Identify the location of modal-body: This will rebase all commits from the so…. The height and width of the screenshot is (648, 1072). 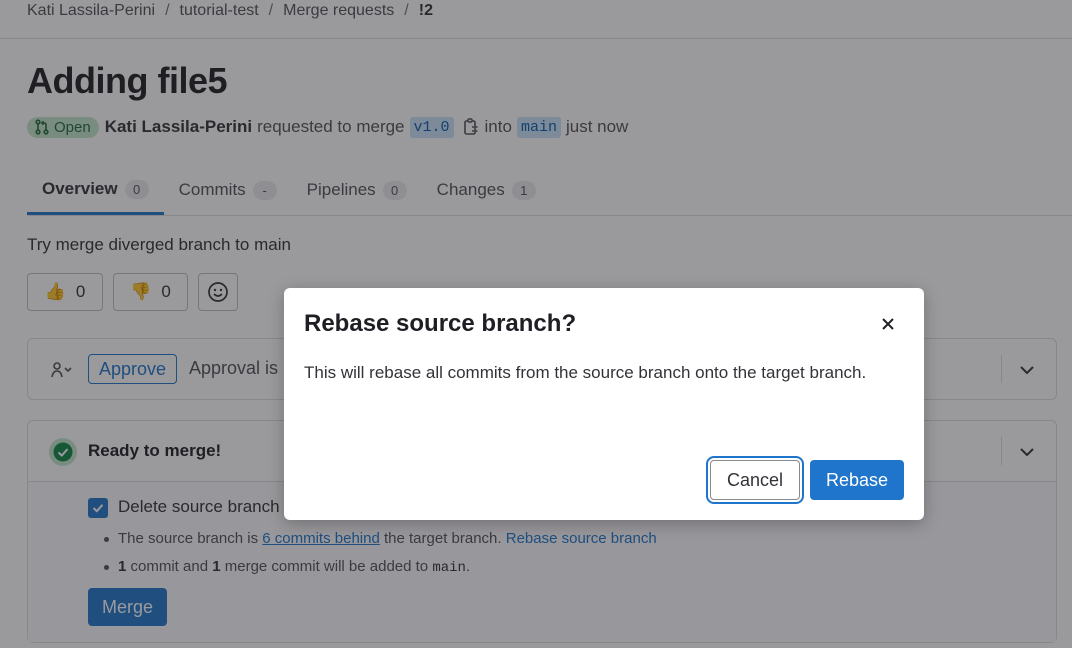
(585, 372).